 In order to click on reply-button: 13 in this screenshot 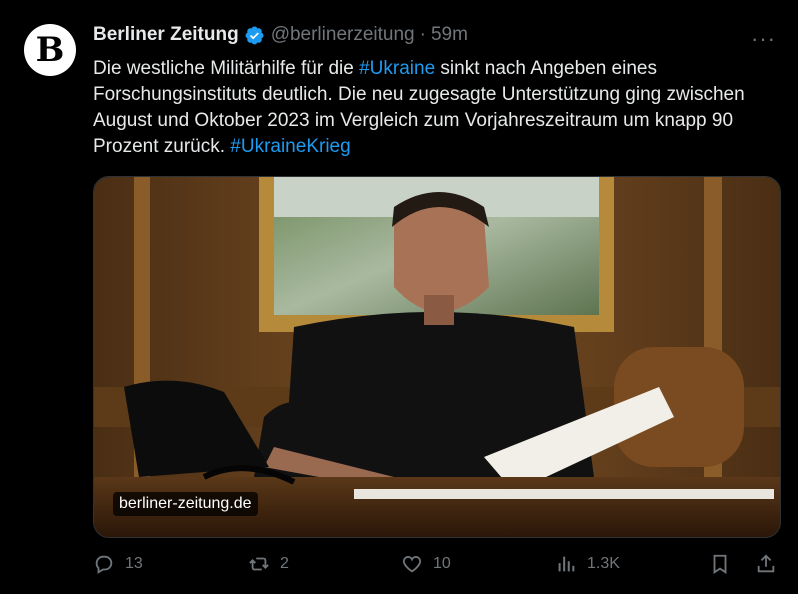, I will do `click(118, 564)`.